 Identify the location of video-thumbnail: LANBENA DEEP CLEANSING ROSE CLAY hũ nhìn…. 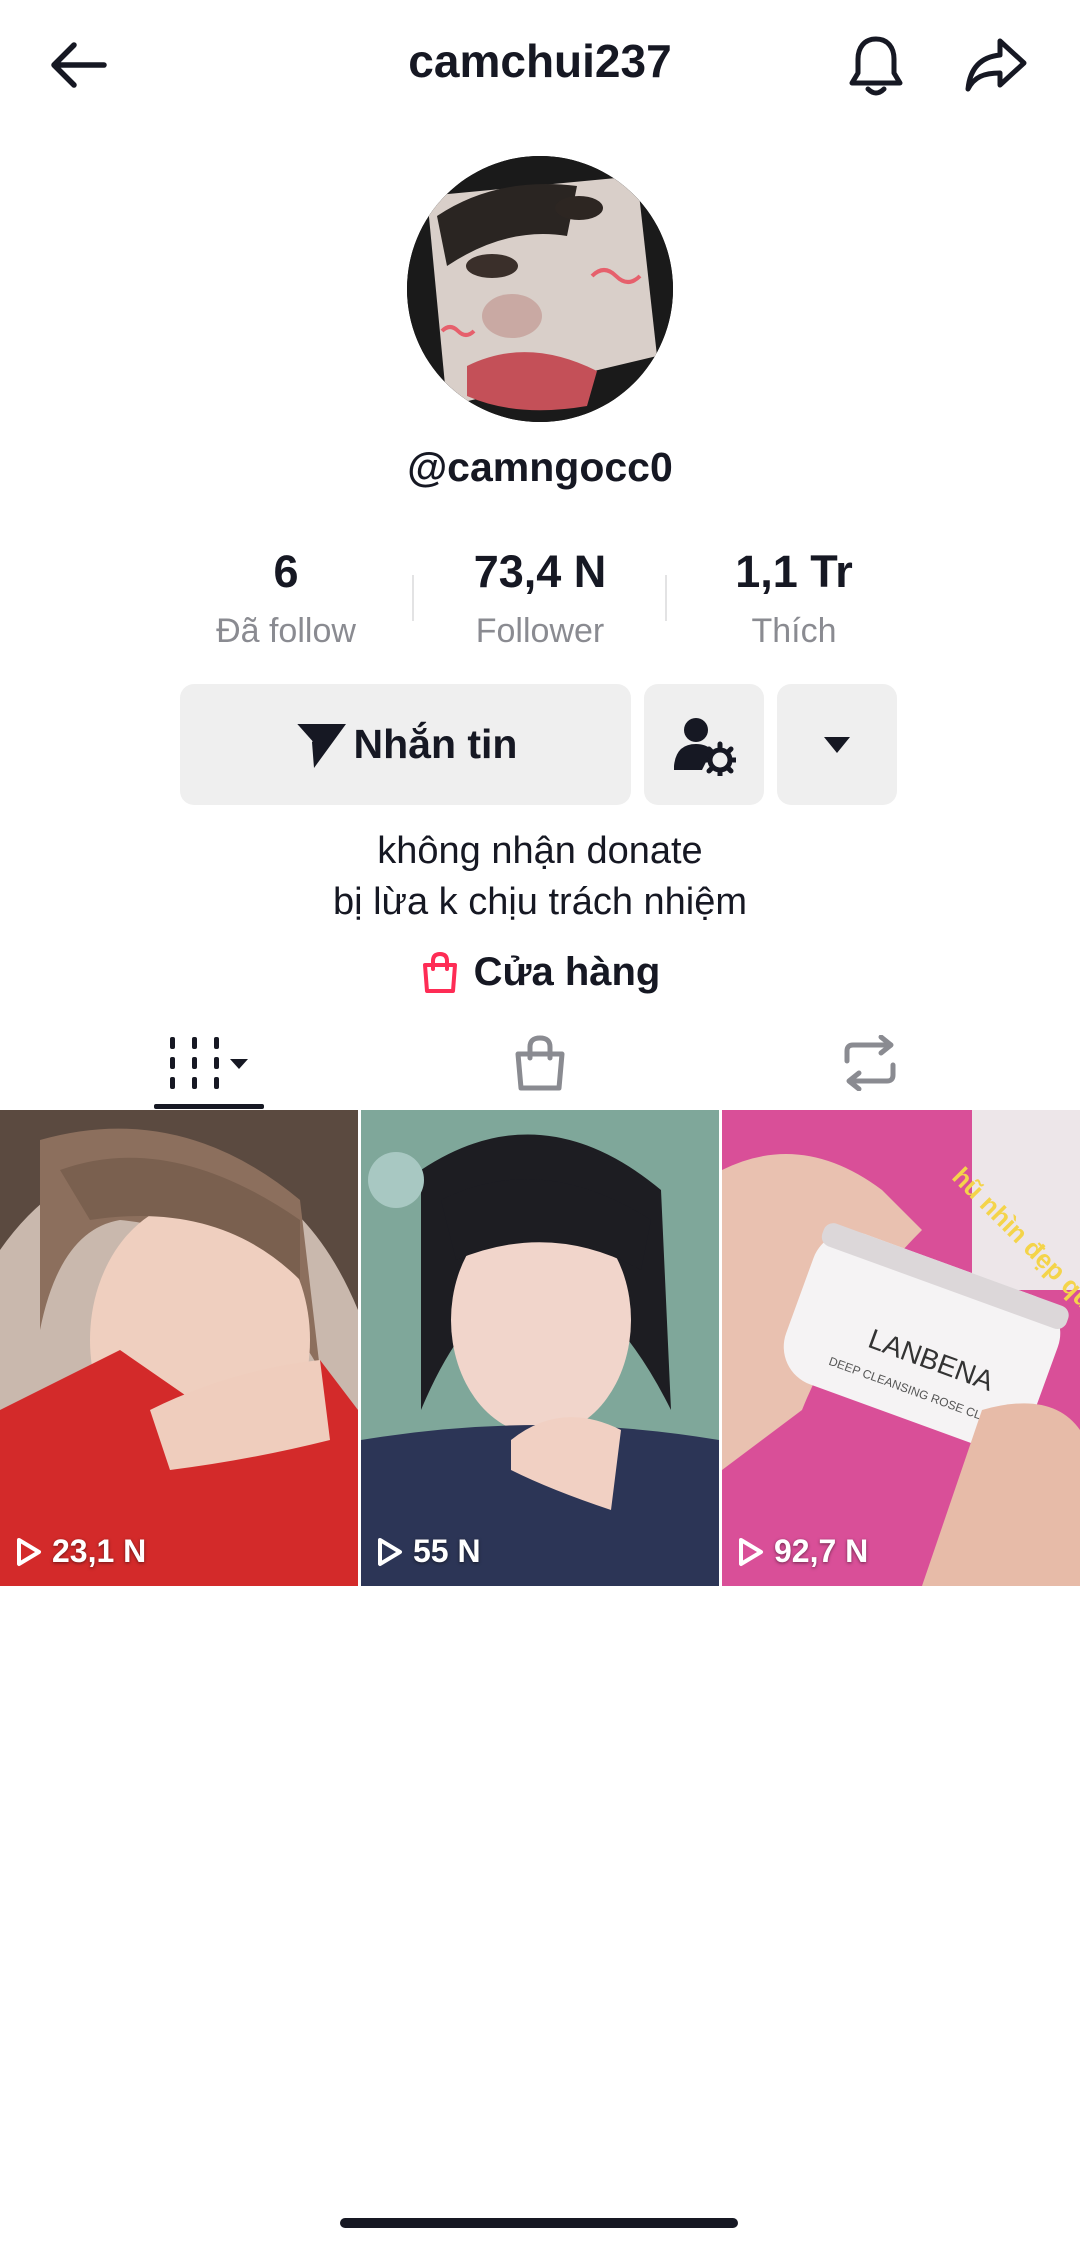
(901, 1348).